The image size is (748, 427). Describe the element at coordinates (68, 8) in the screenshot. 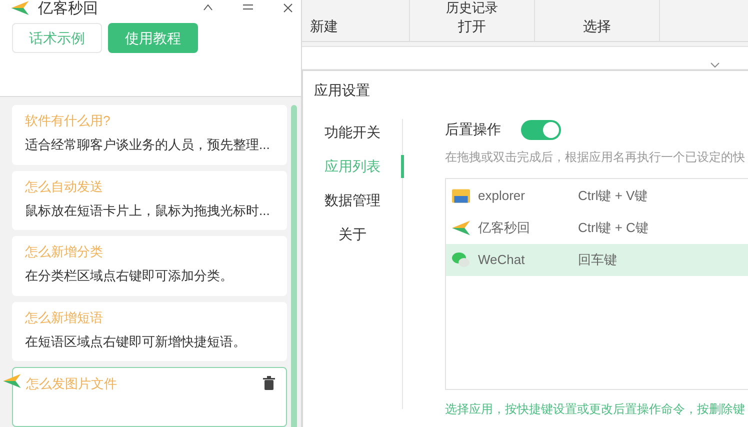

I see `window-title: 亿客秒回` at that location.